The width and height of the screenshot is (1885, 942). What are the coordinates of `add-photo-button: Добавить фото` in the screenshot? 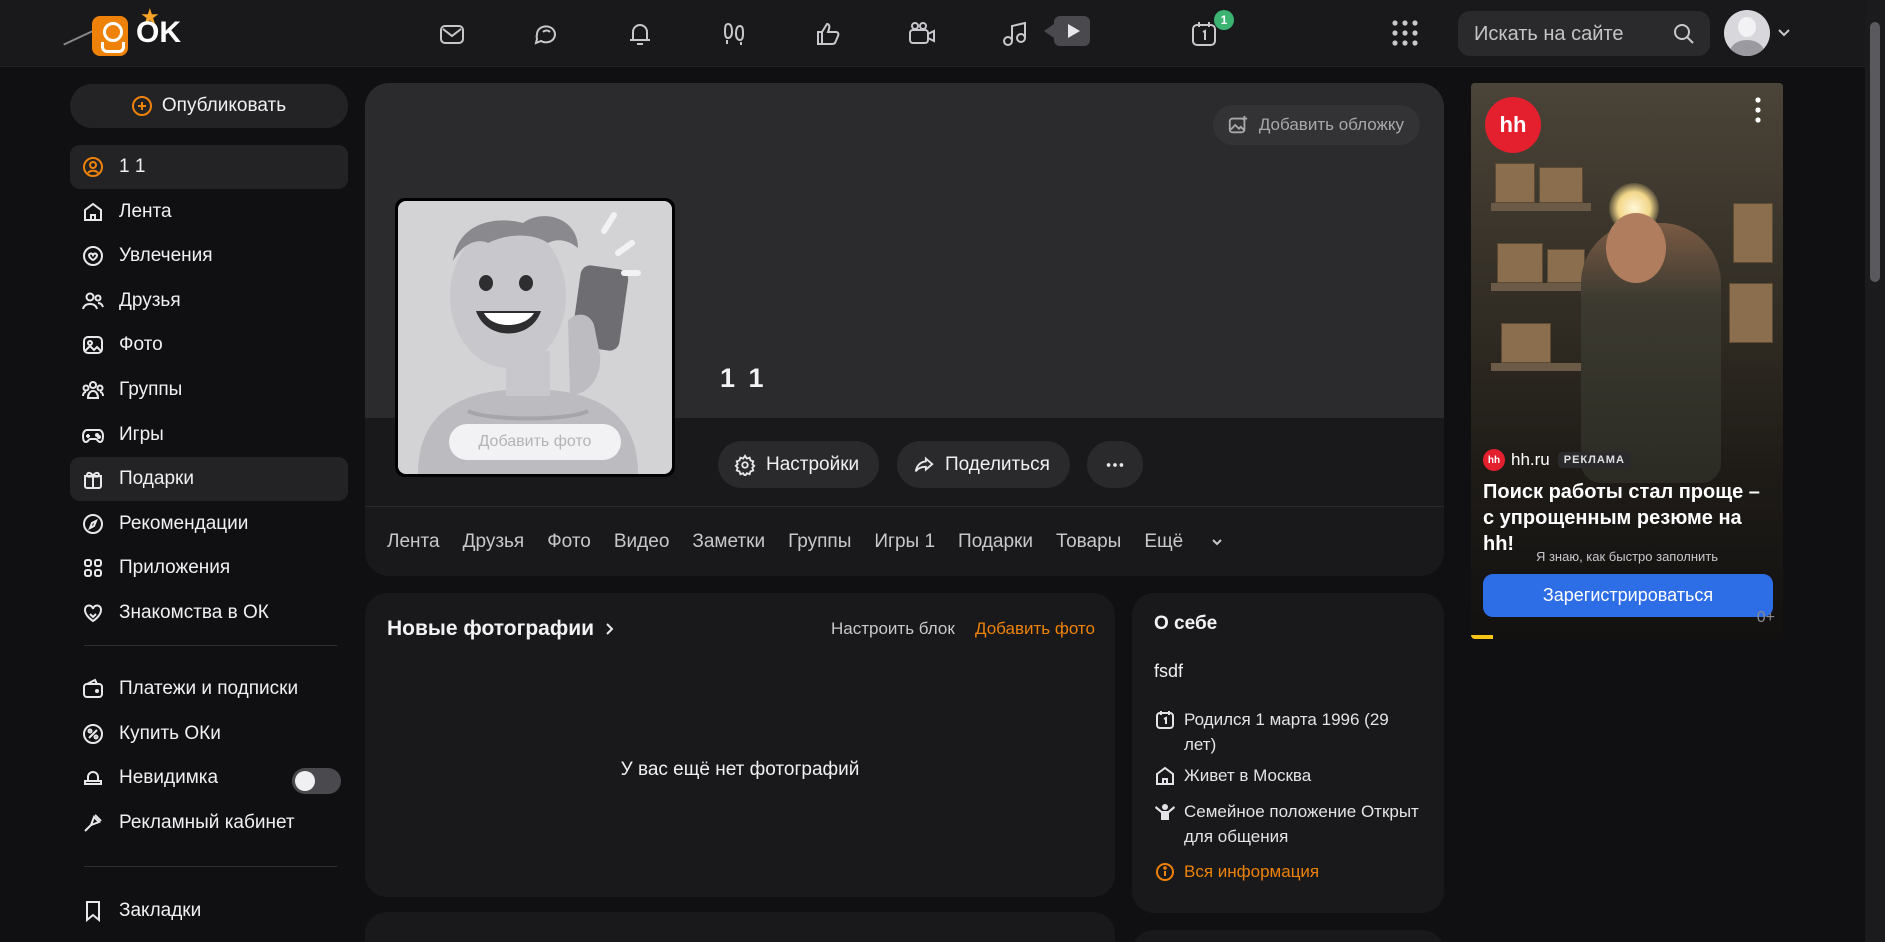 It's located at (535, 442).